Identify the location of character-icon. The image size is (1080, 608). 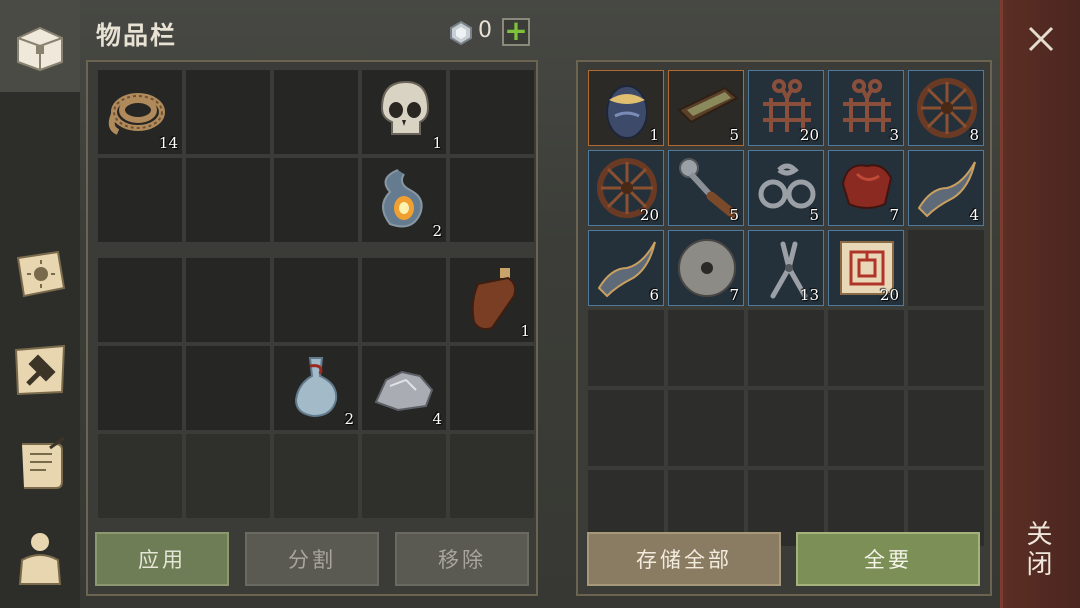
(40, 556).